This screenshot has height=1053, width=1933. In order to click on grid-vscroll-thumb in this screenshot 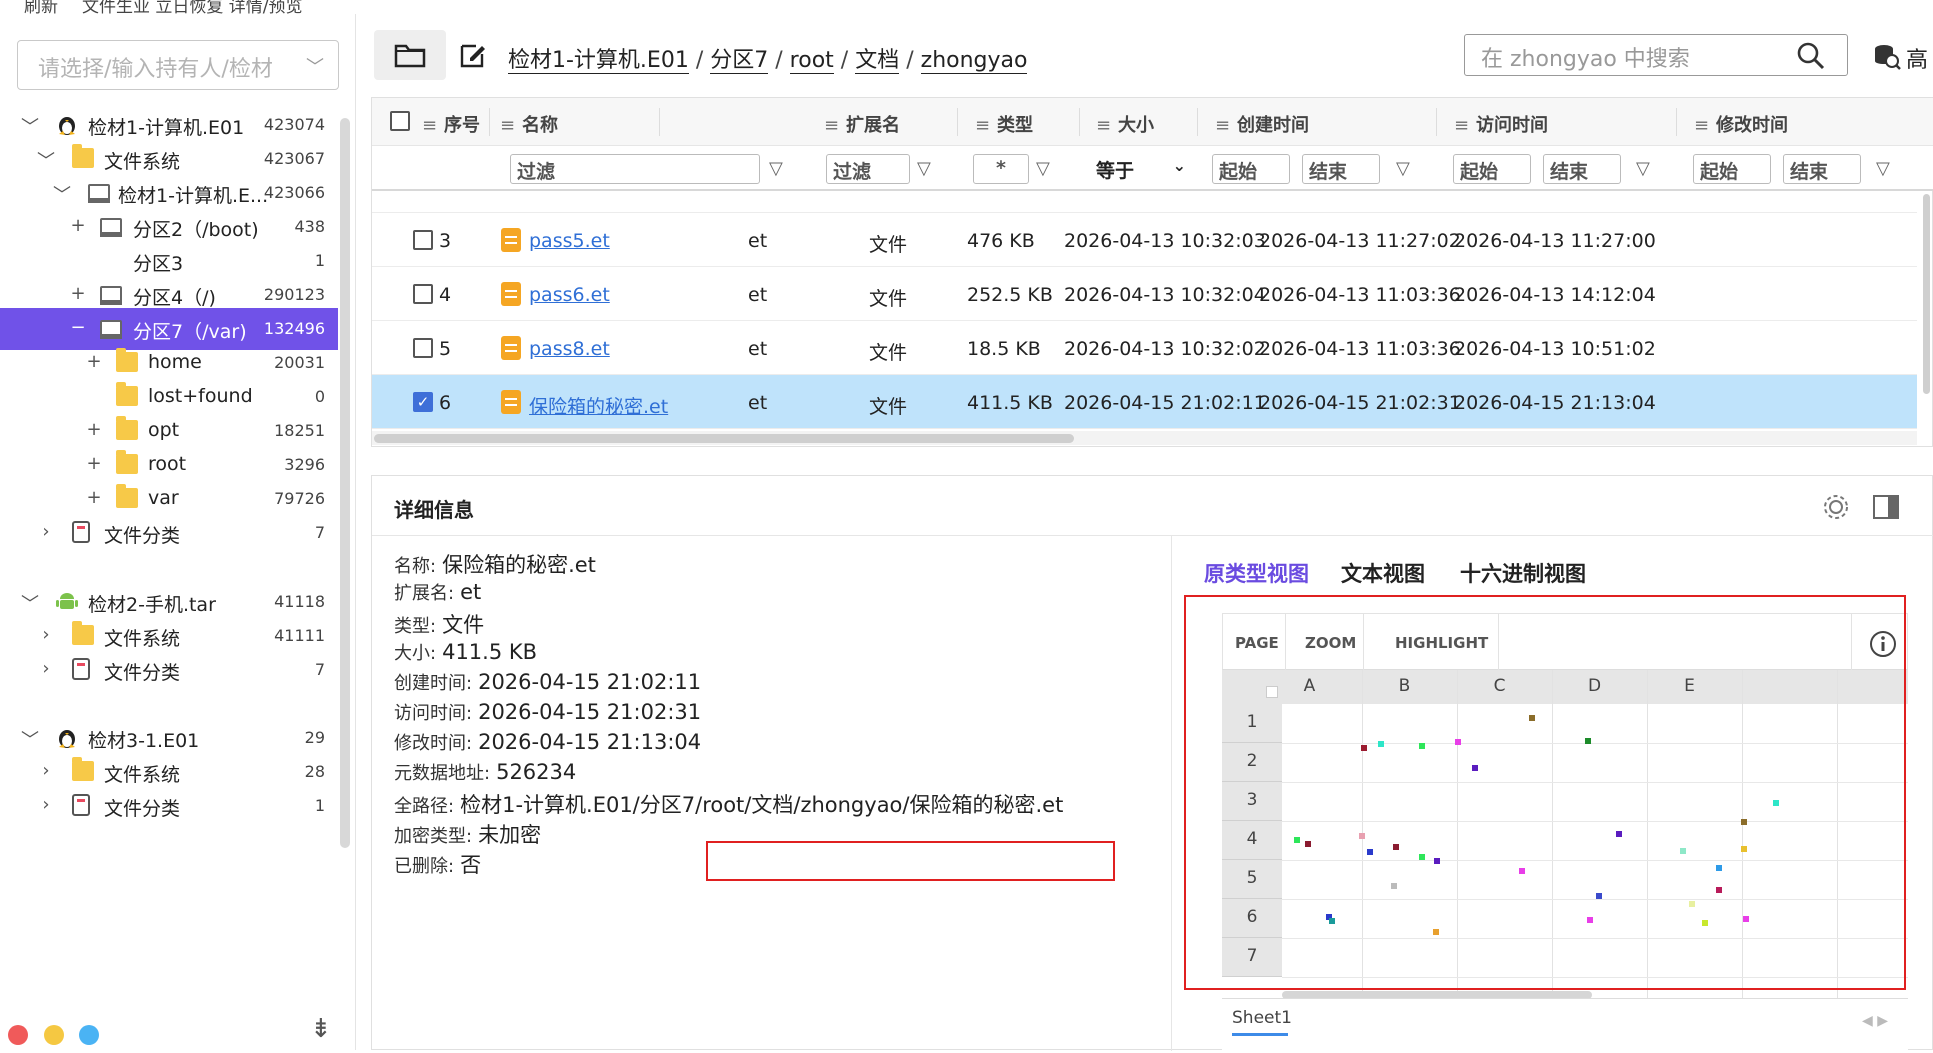, I will do `click(1926, 294)`.